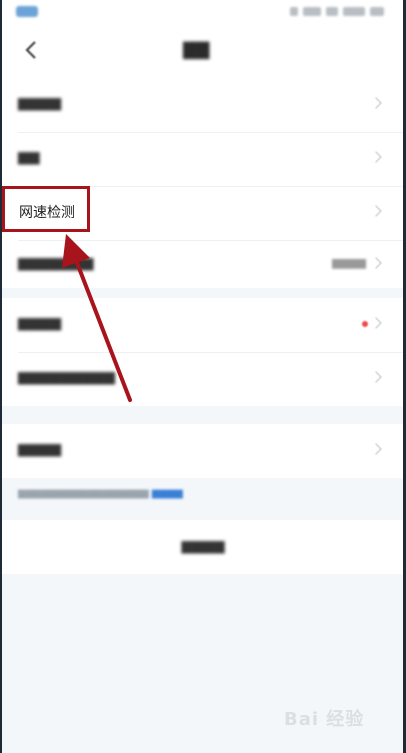  I want to click on settings-row-4: ▆▆▆▆▆▆▆ ▆▆▆▆, so click(203, 265).